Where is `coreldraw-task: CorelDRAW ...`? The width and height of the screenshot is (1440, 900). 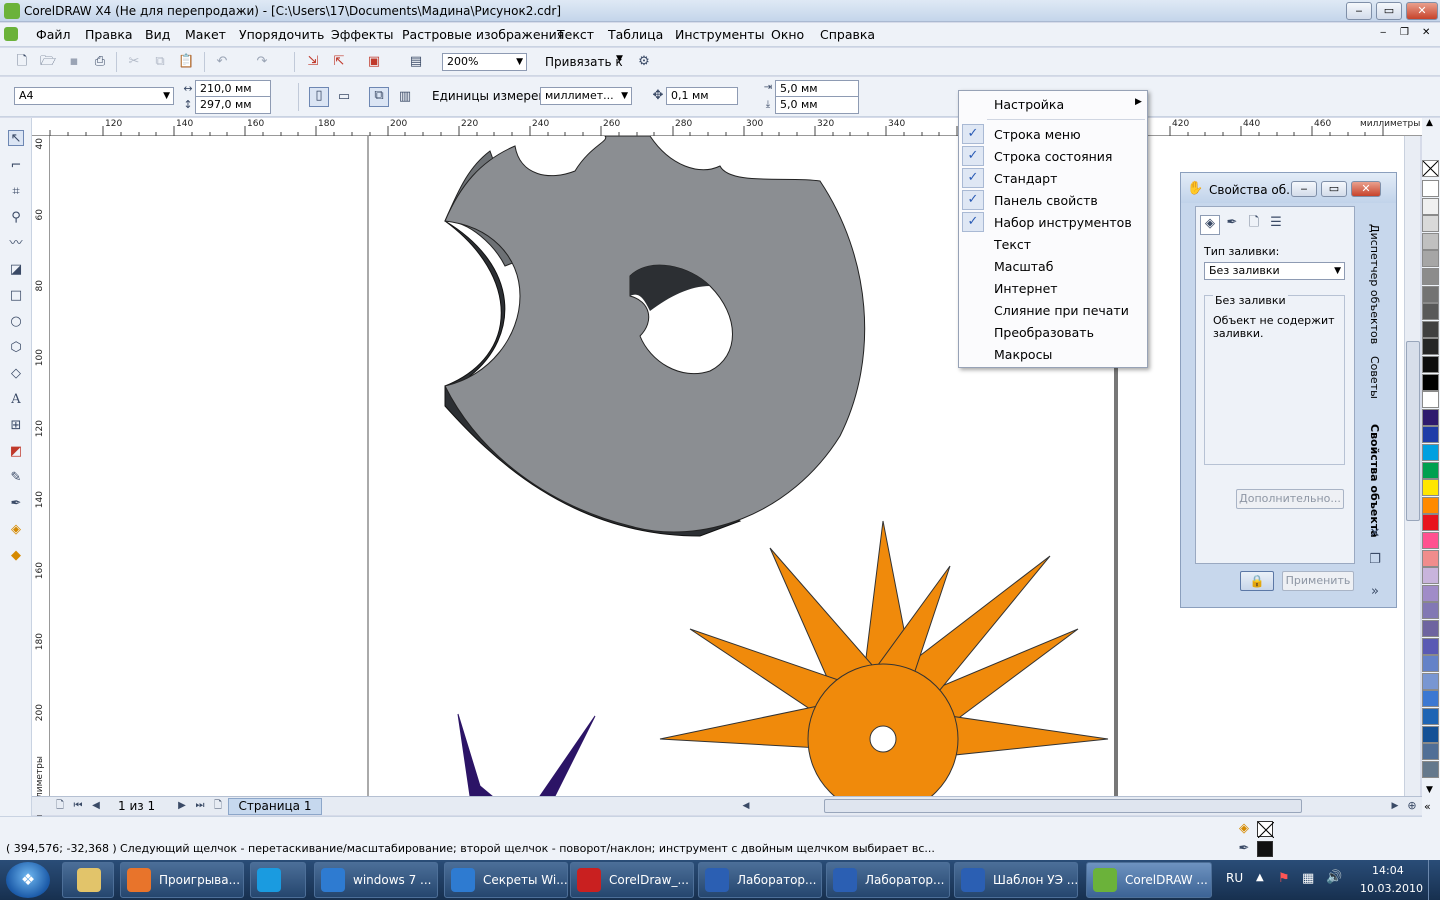
coreldraw-task: CorelDRAW ... is located at coordinates (1149, 880).